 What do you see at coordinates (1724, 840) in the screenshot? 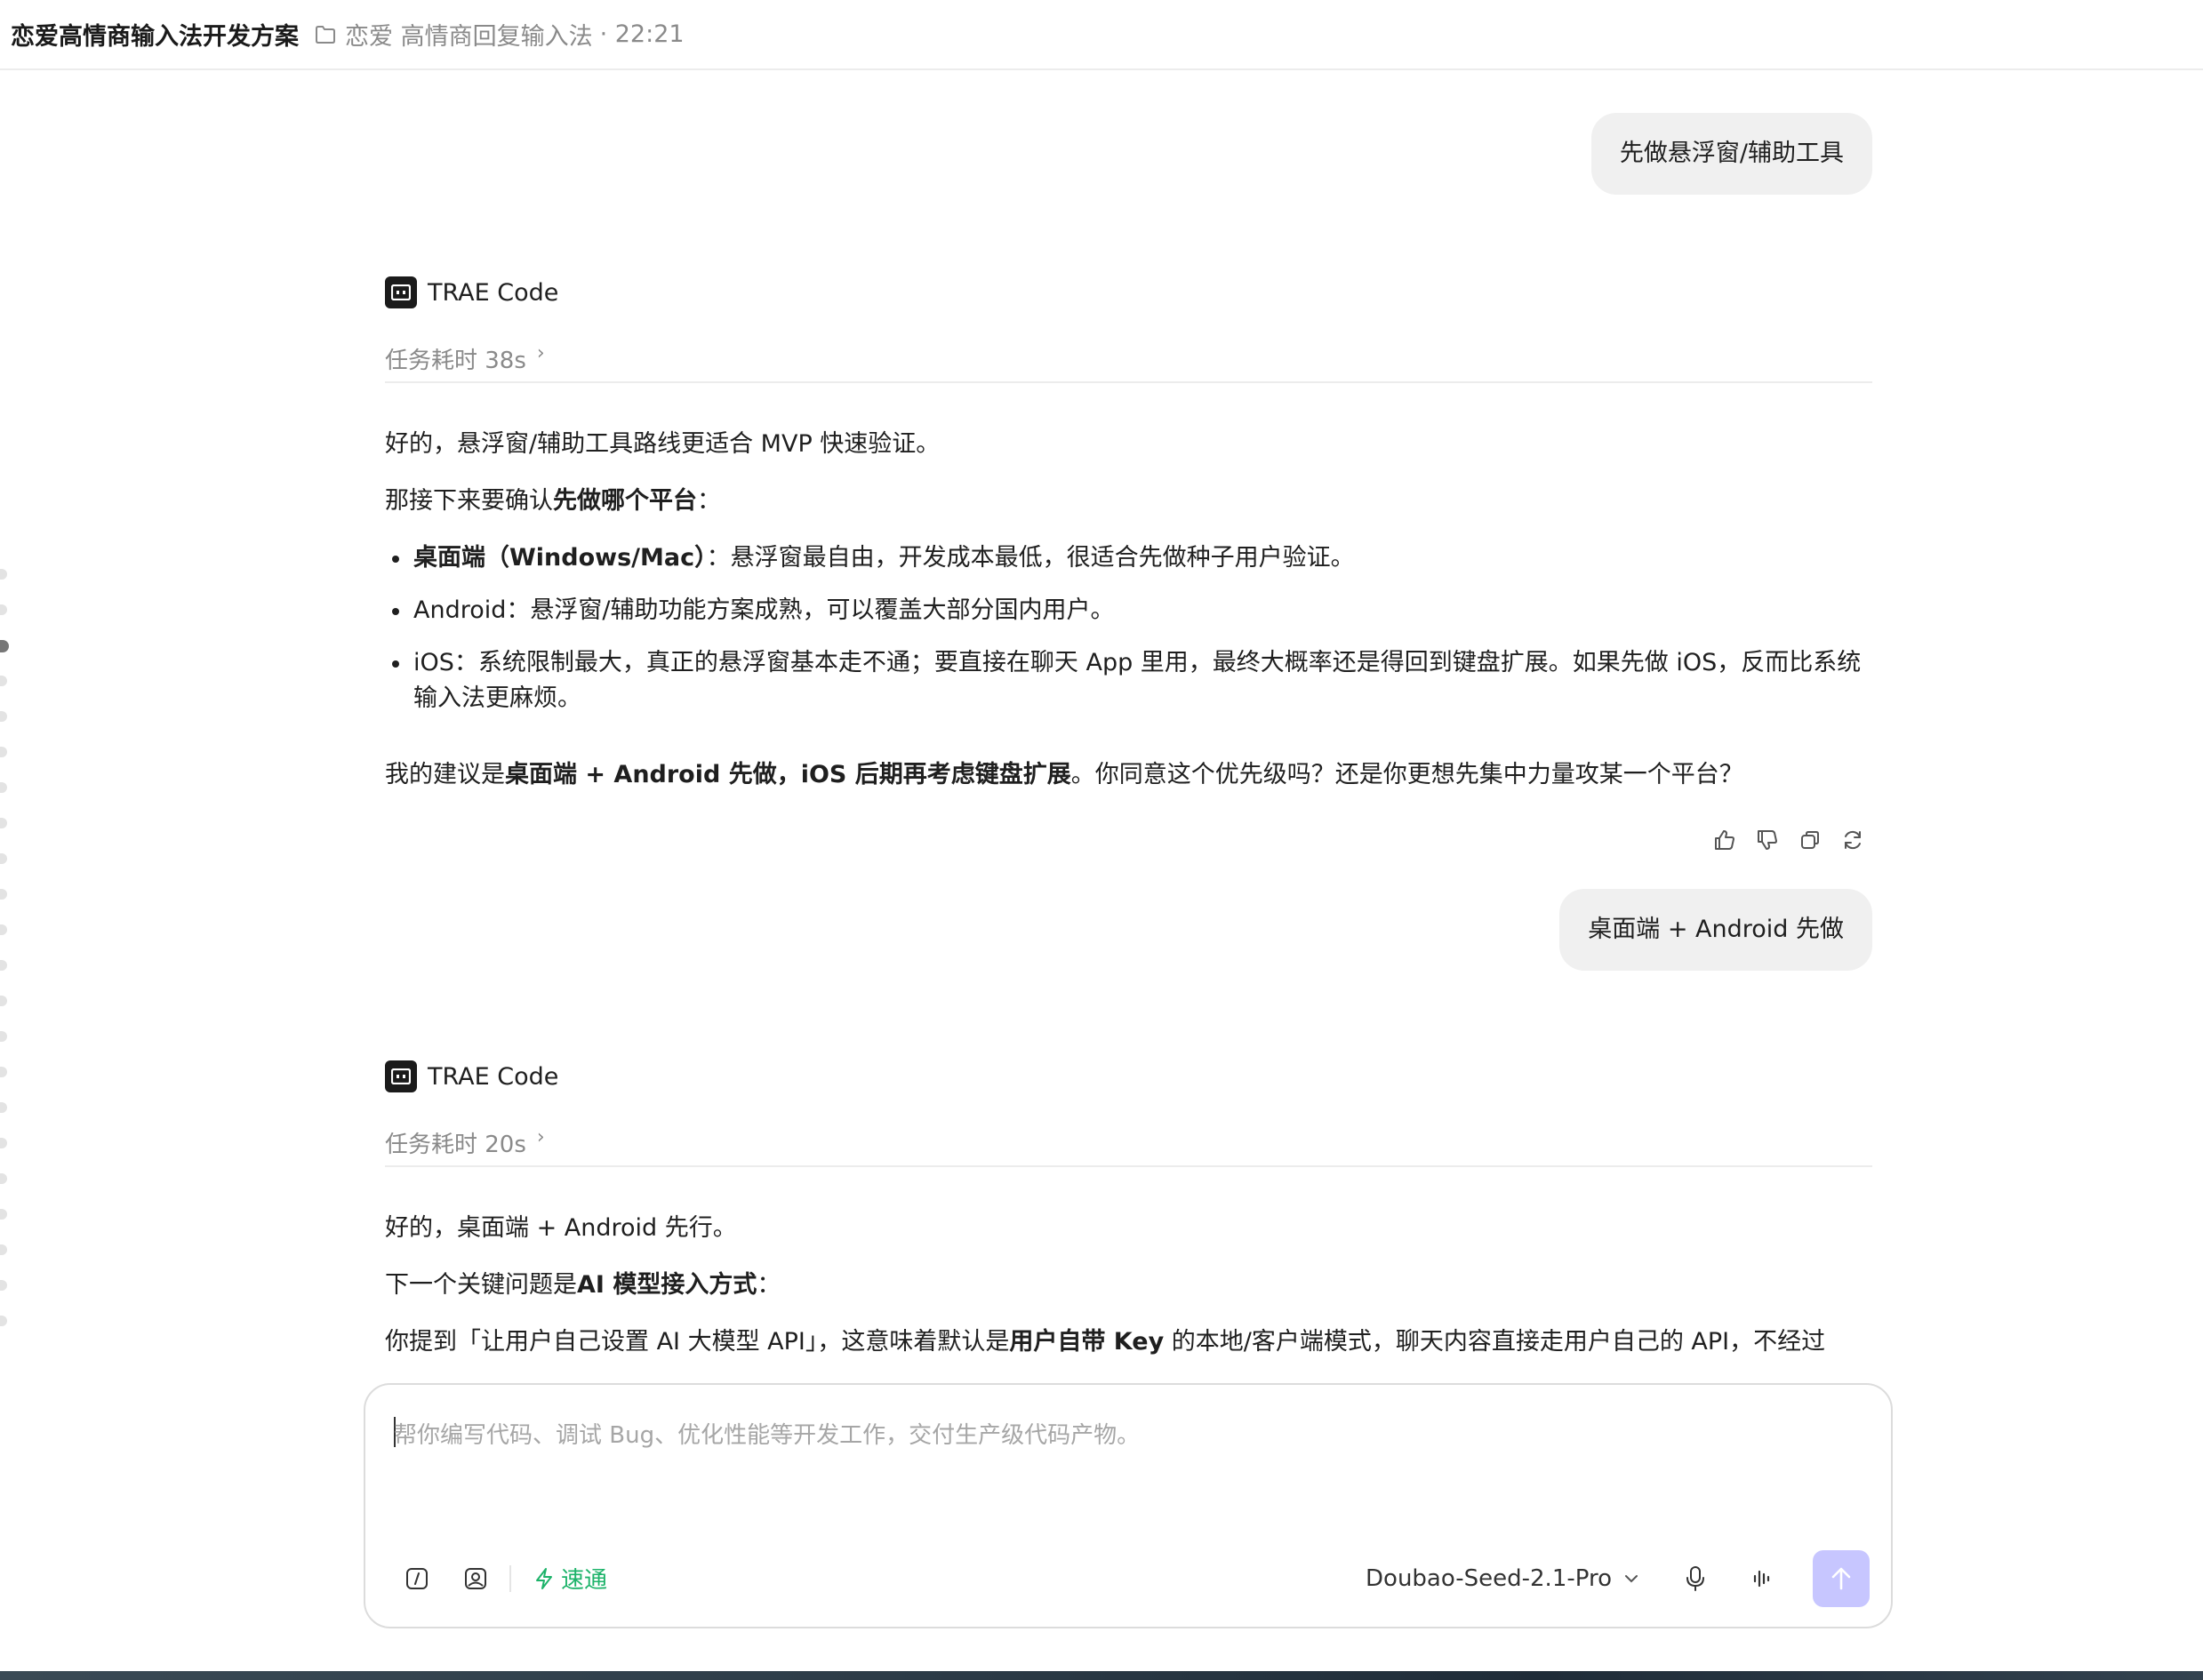
I see `thumbs-up-icon` at bounding box center [1724, 840].